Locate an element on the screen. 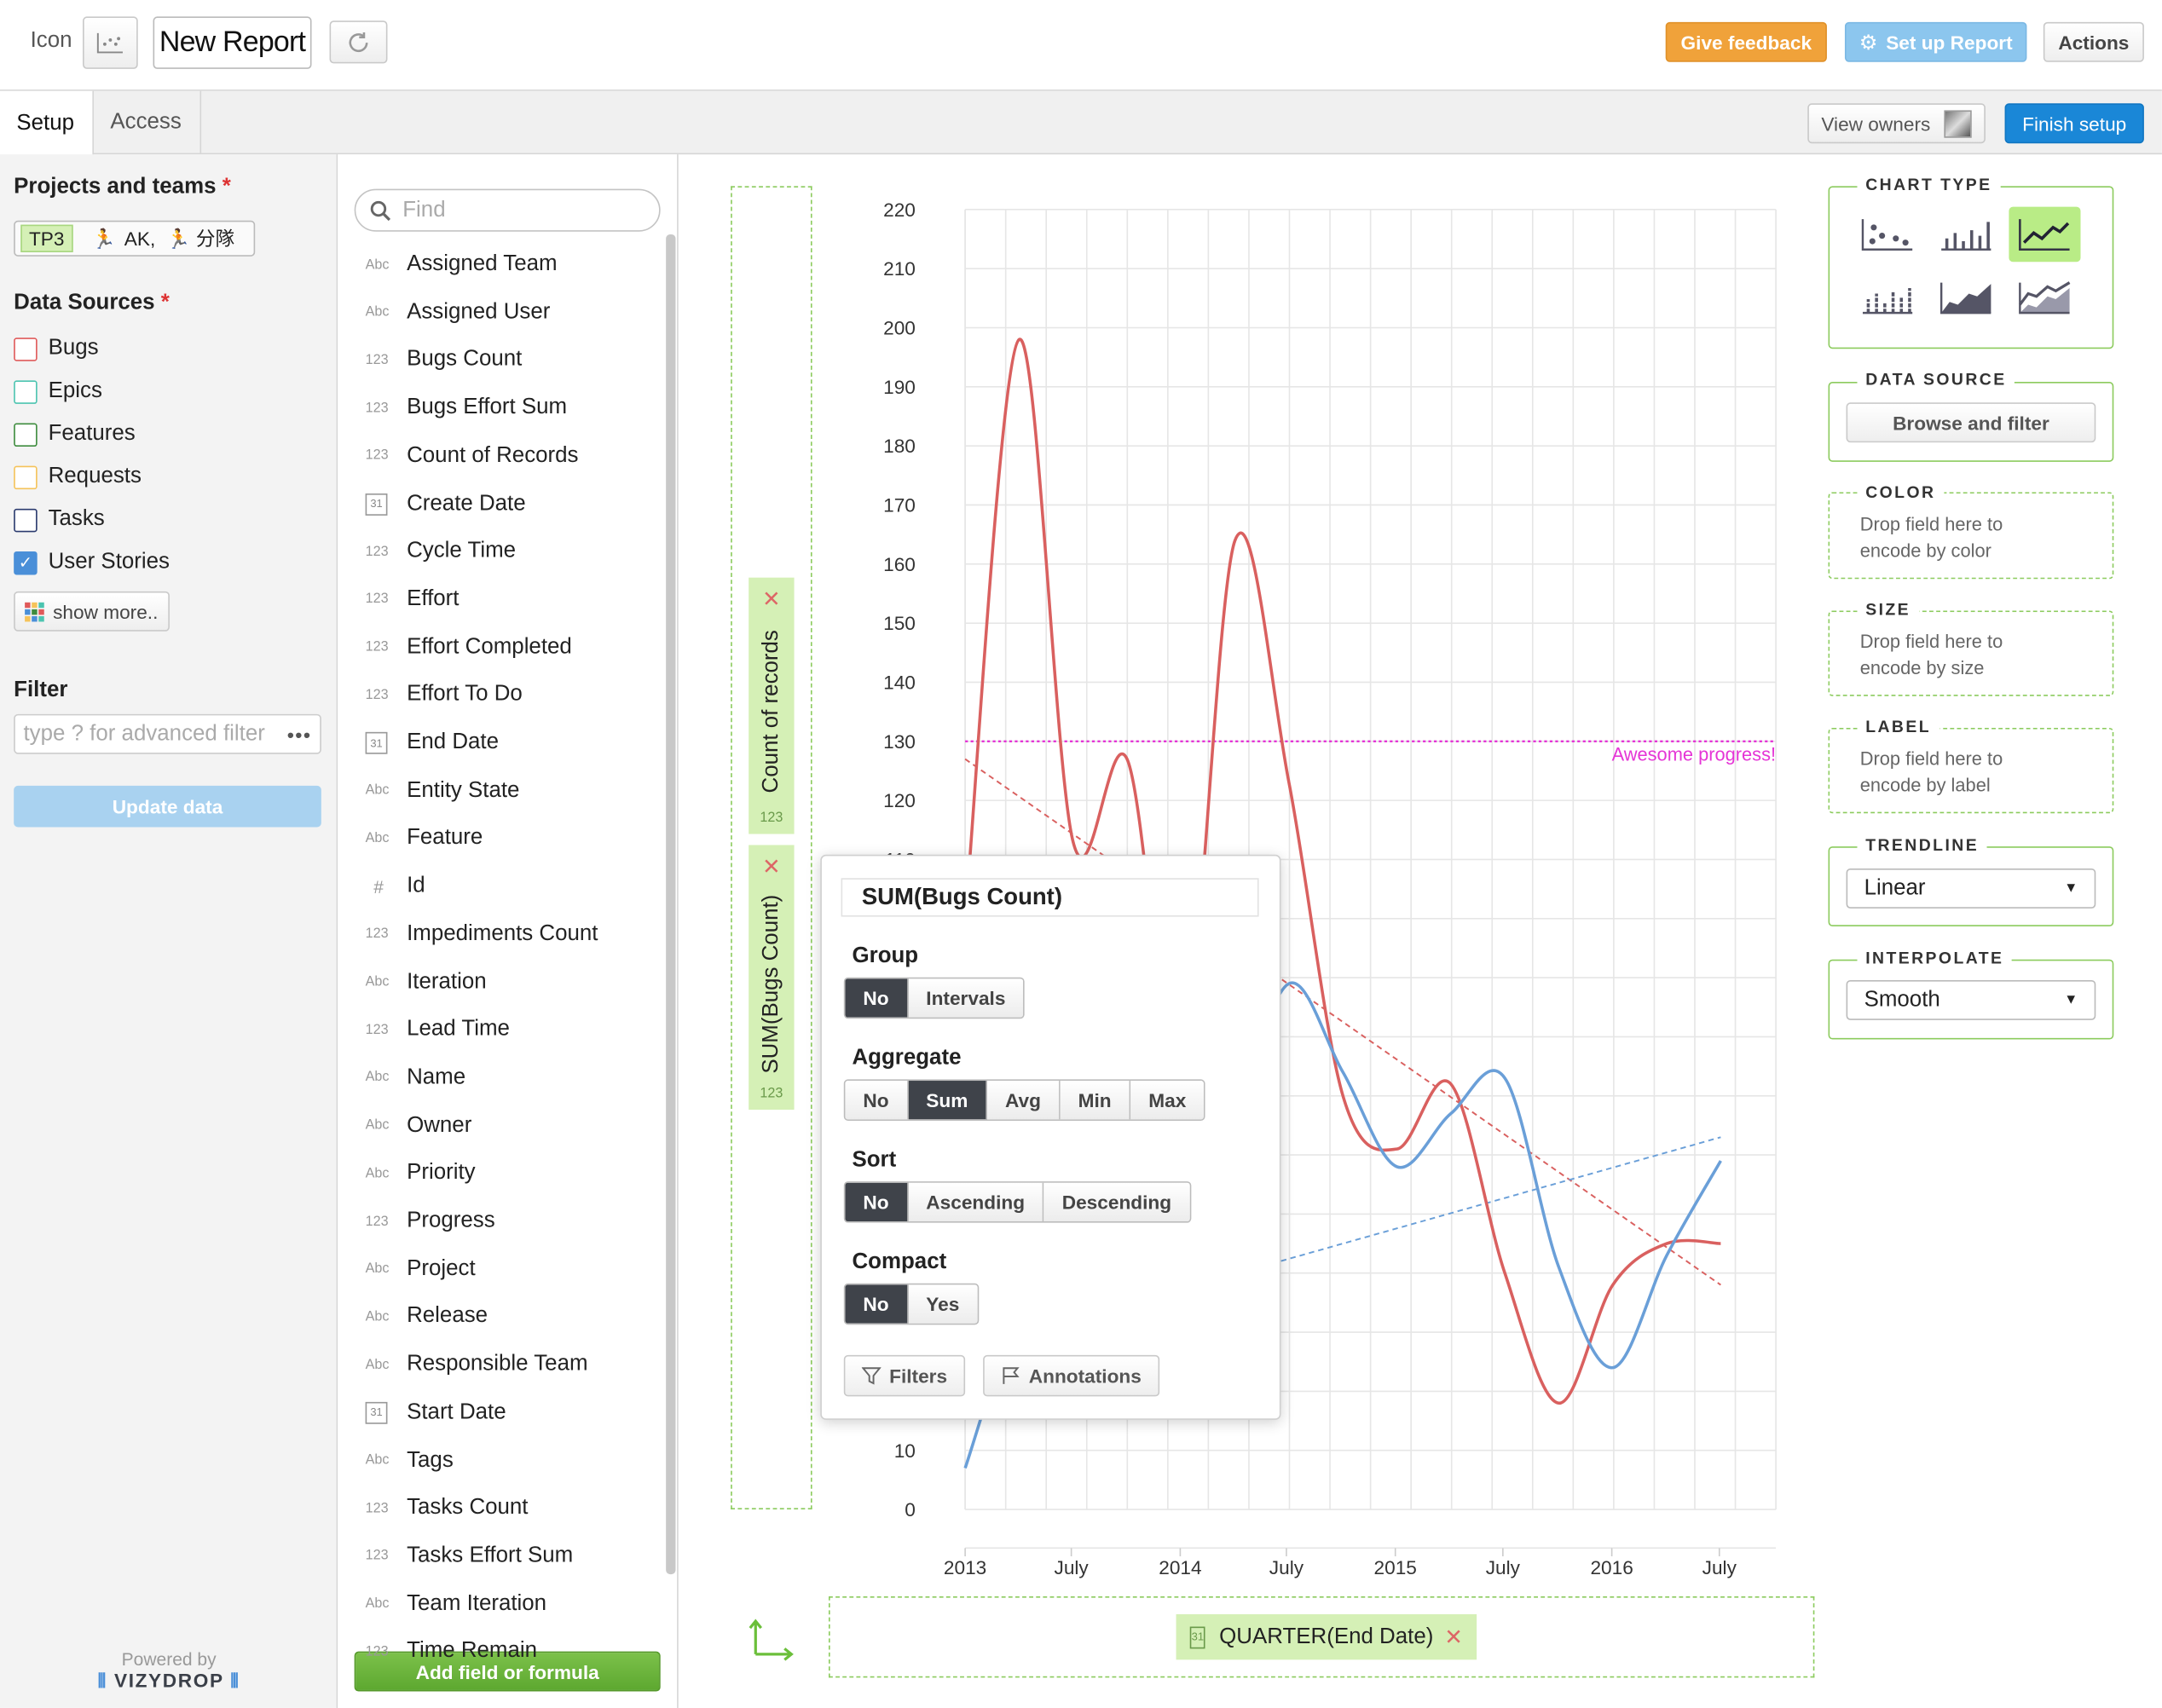 Image resolution: width=2162 pixels, height=1708 pixels. aggregate-option-max: Max is located at coordinates (1167, 1100).